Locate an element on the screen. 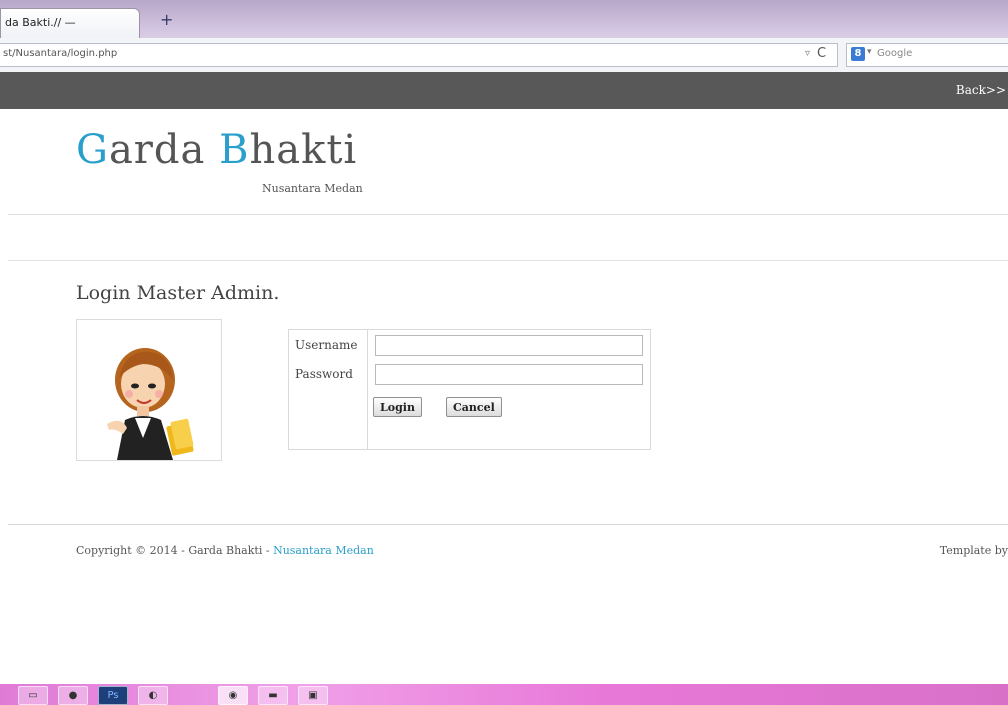  password-label: Password is located at coordinates (324, 374).